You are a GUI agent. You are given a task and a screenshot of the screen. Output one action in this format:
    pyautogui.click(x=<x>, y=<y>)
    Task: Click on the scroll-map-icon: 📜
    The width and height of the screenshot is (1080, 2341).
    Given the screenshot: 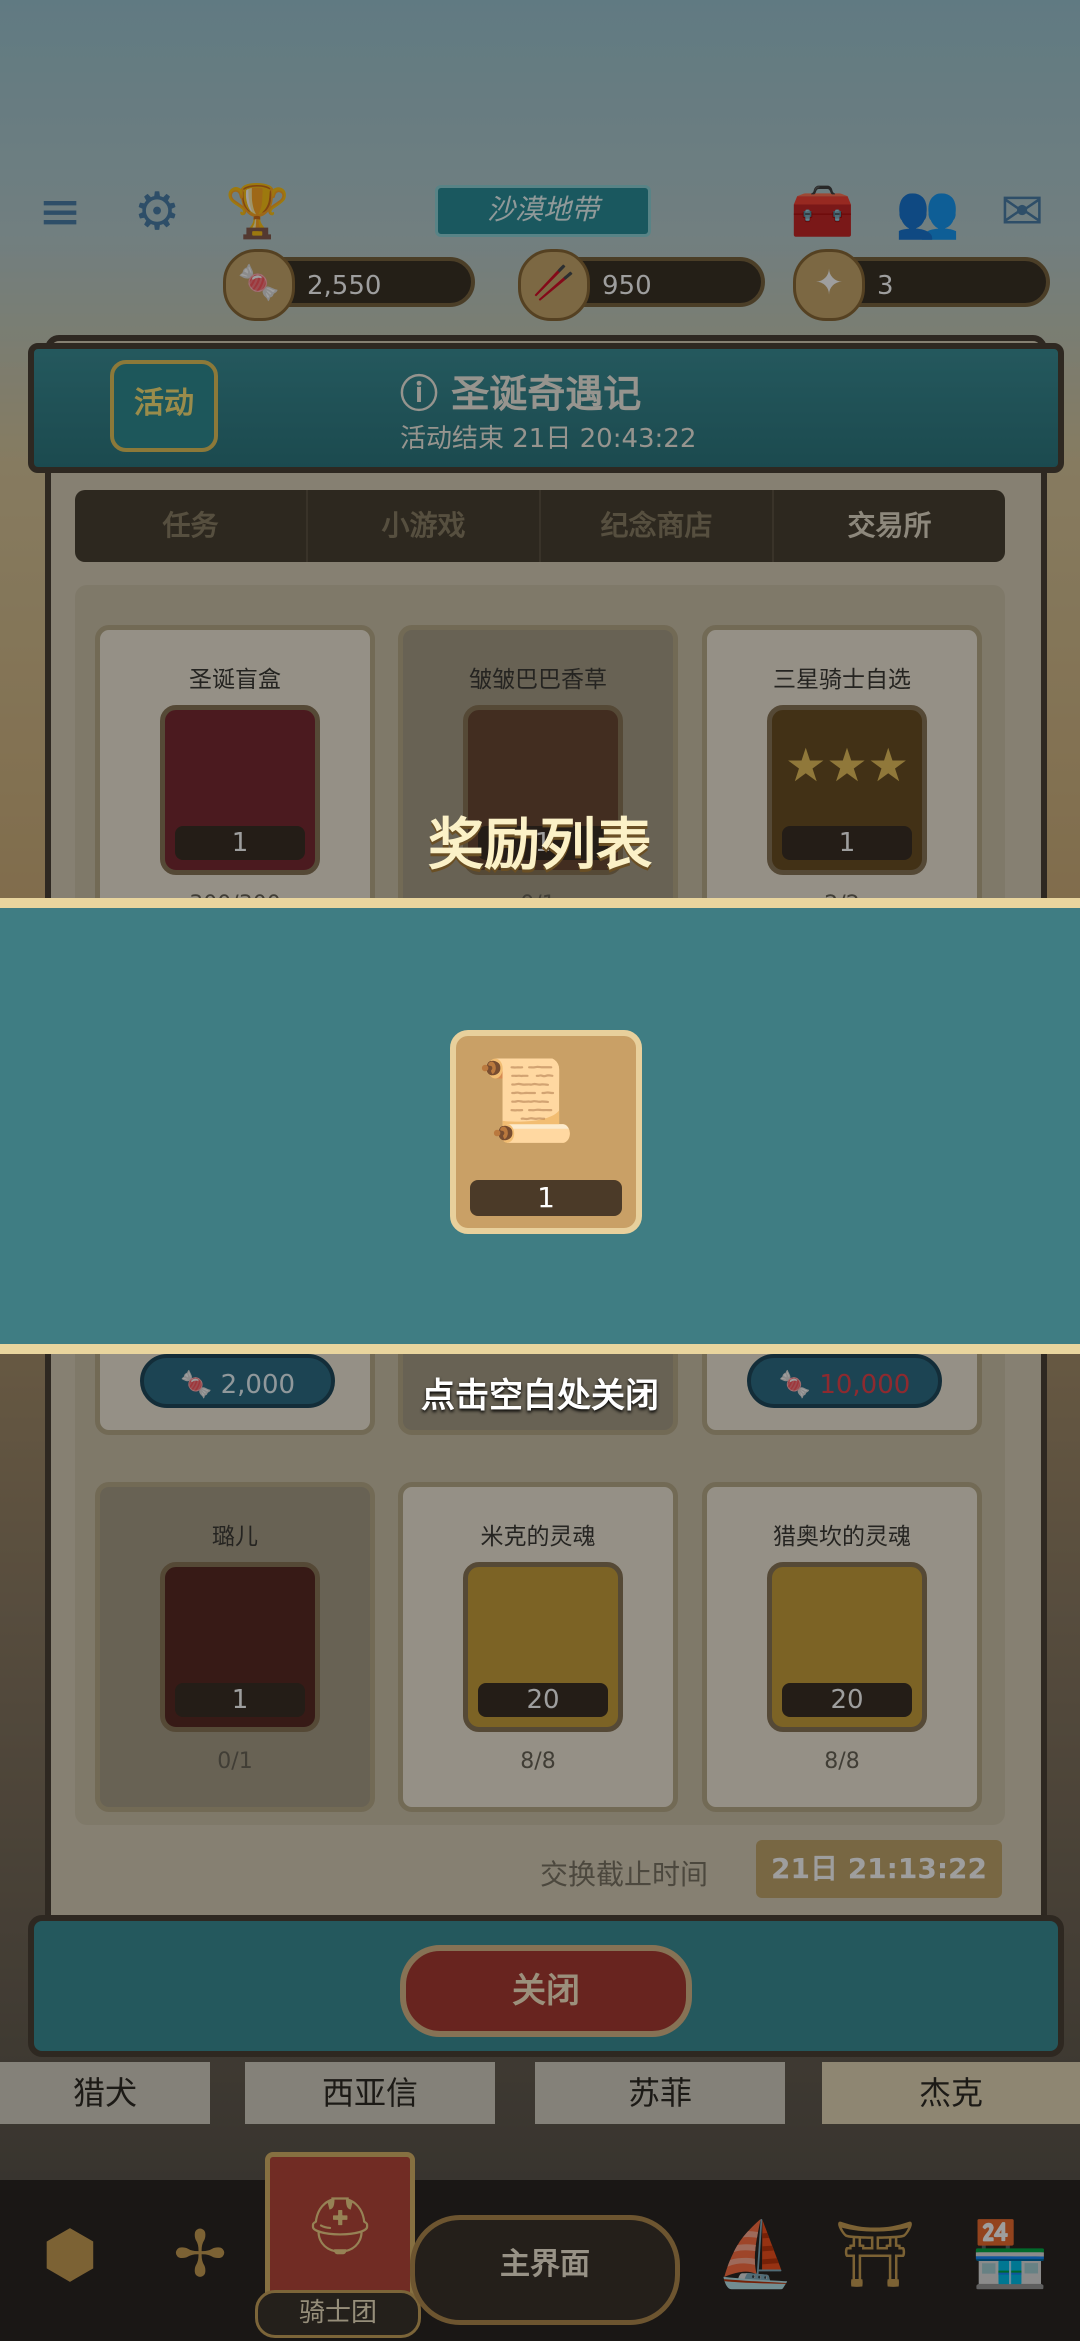 What is the action you would take?
    pyautogui.click(x=526, y=1100)
    